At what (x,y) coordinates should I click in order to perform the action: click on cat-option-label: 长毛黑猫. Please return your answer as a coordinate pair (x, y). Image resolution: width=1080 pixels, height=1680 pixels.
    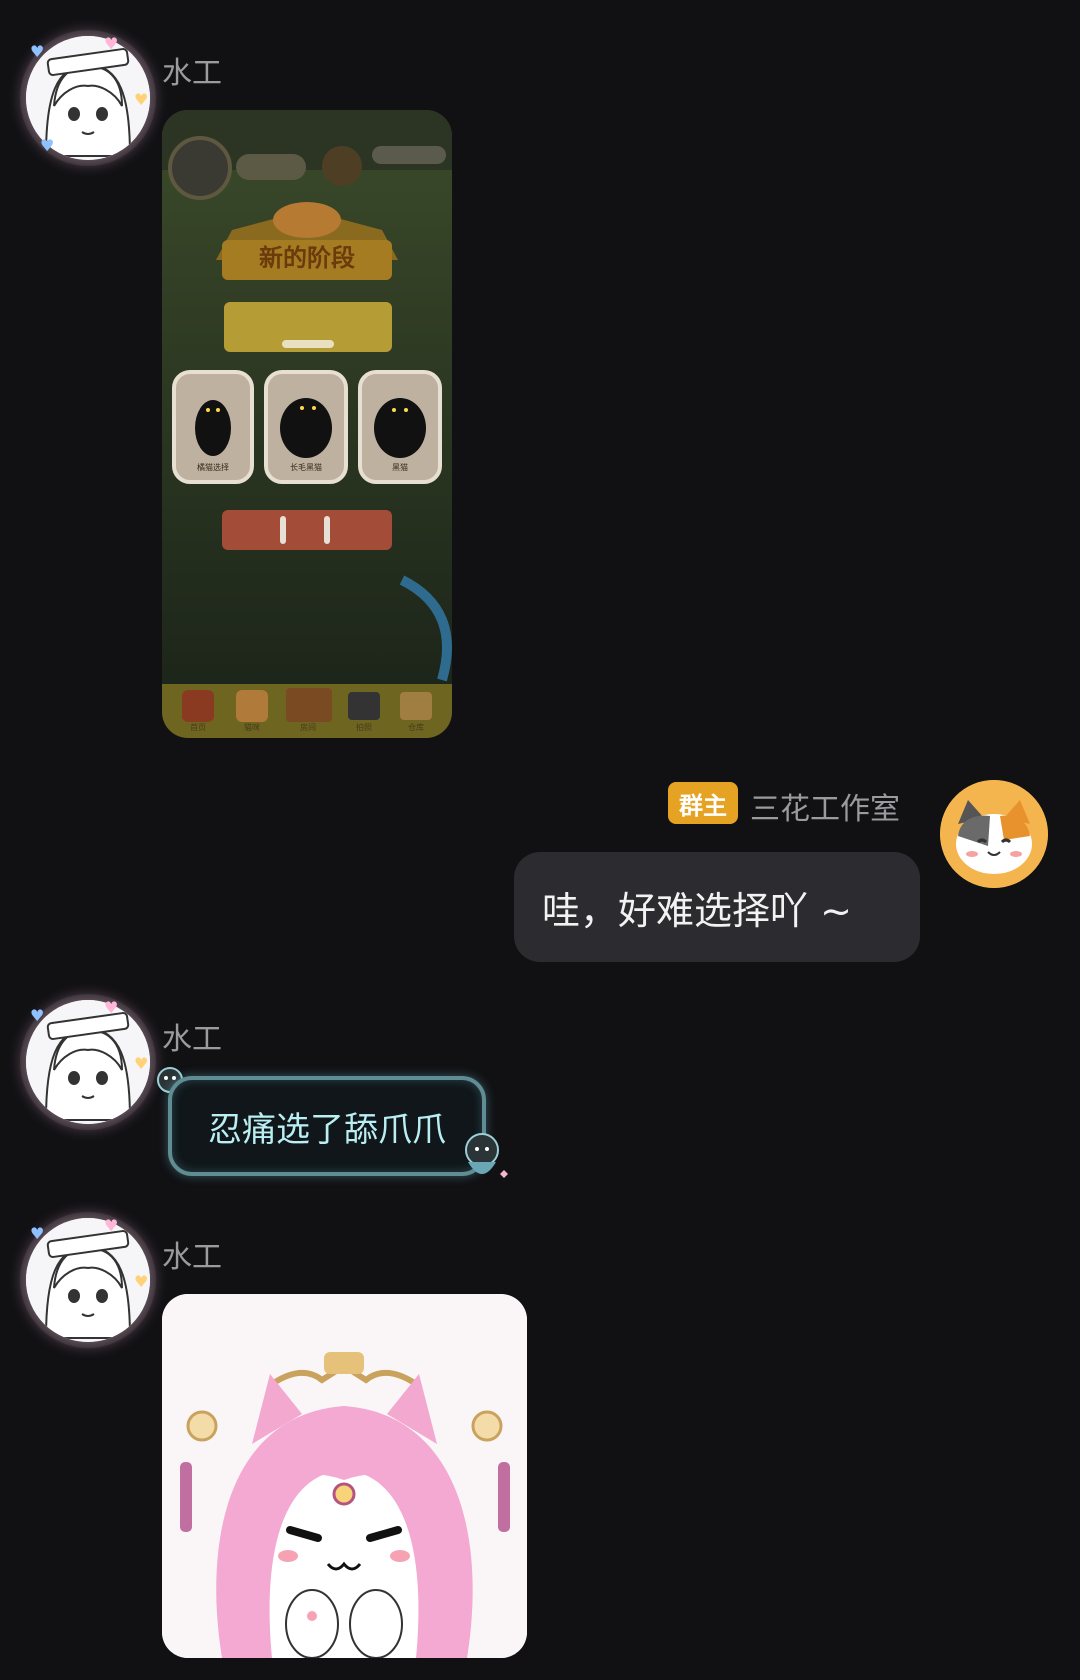
    Looking at the image, I should click on (306, 467).